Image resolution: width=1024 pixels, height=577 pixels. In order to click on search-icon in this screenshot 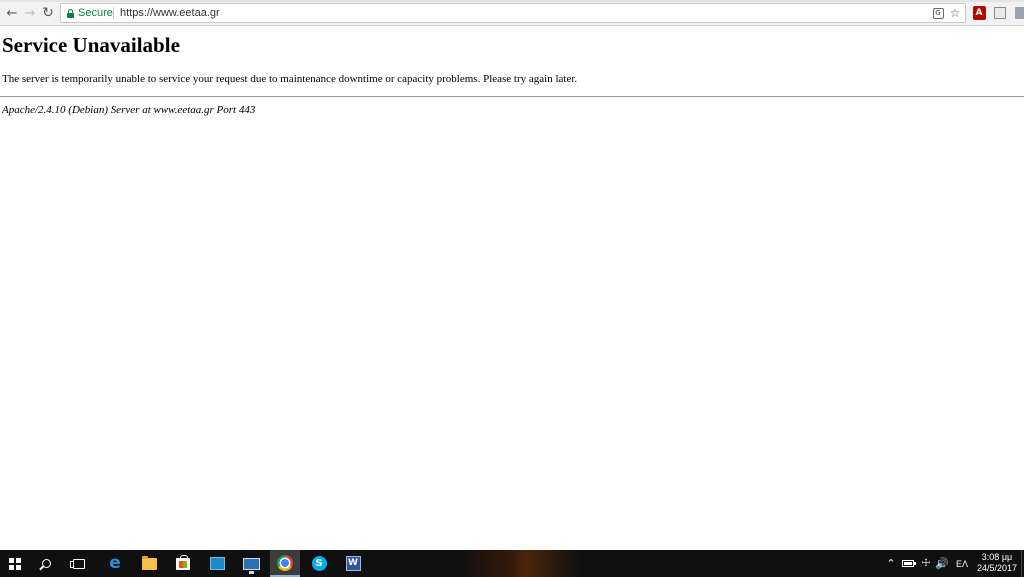, I will do `click(46, 563)`.